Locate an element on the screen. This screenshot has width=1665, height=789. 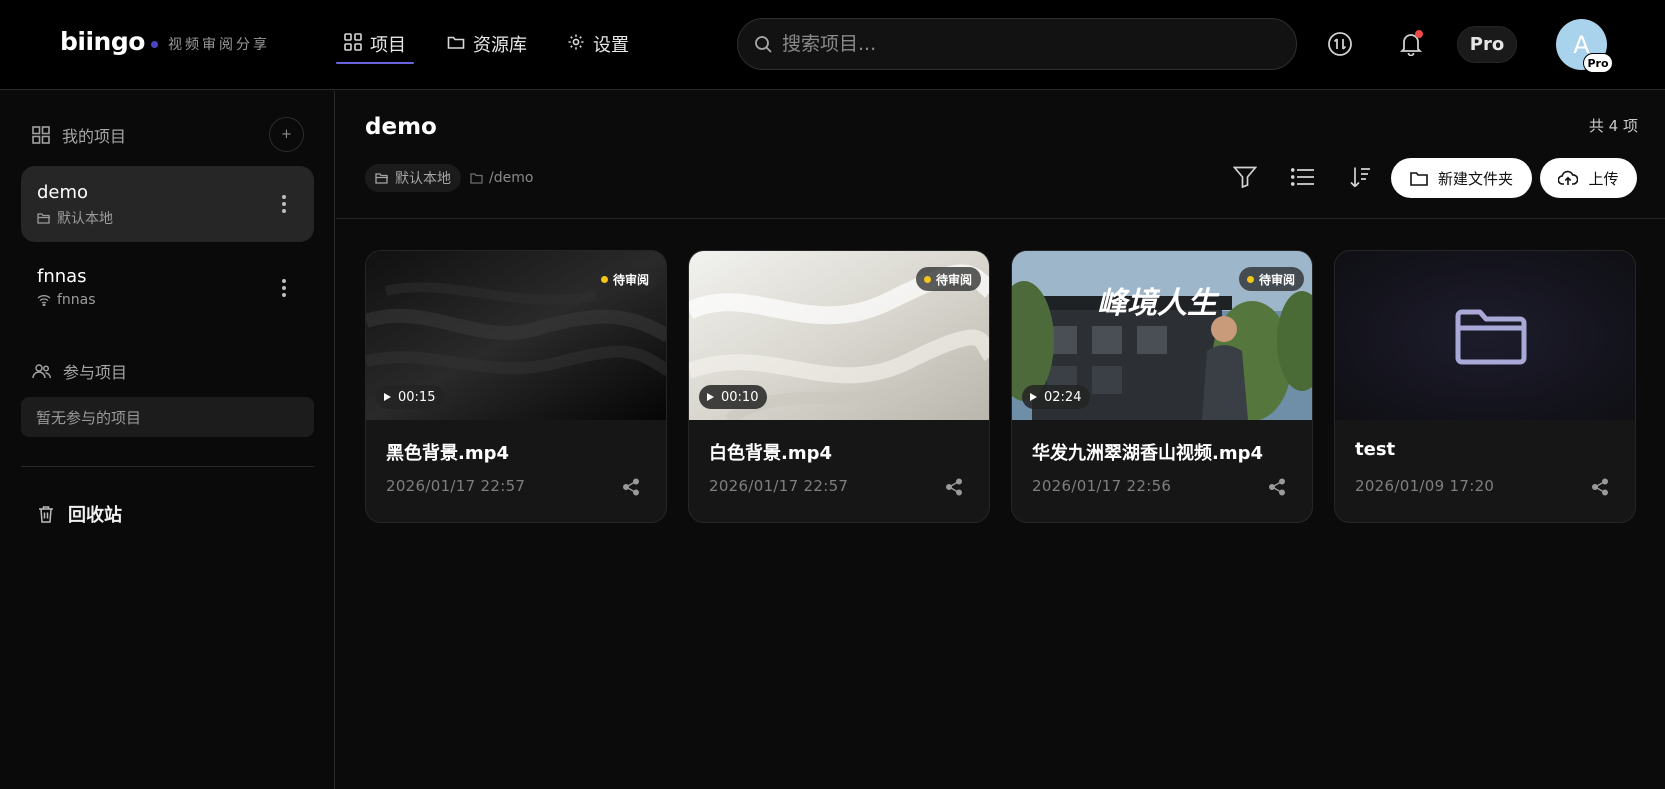
project-storage: fnnas is located at coordinates (66, 300).